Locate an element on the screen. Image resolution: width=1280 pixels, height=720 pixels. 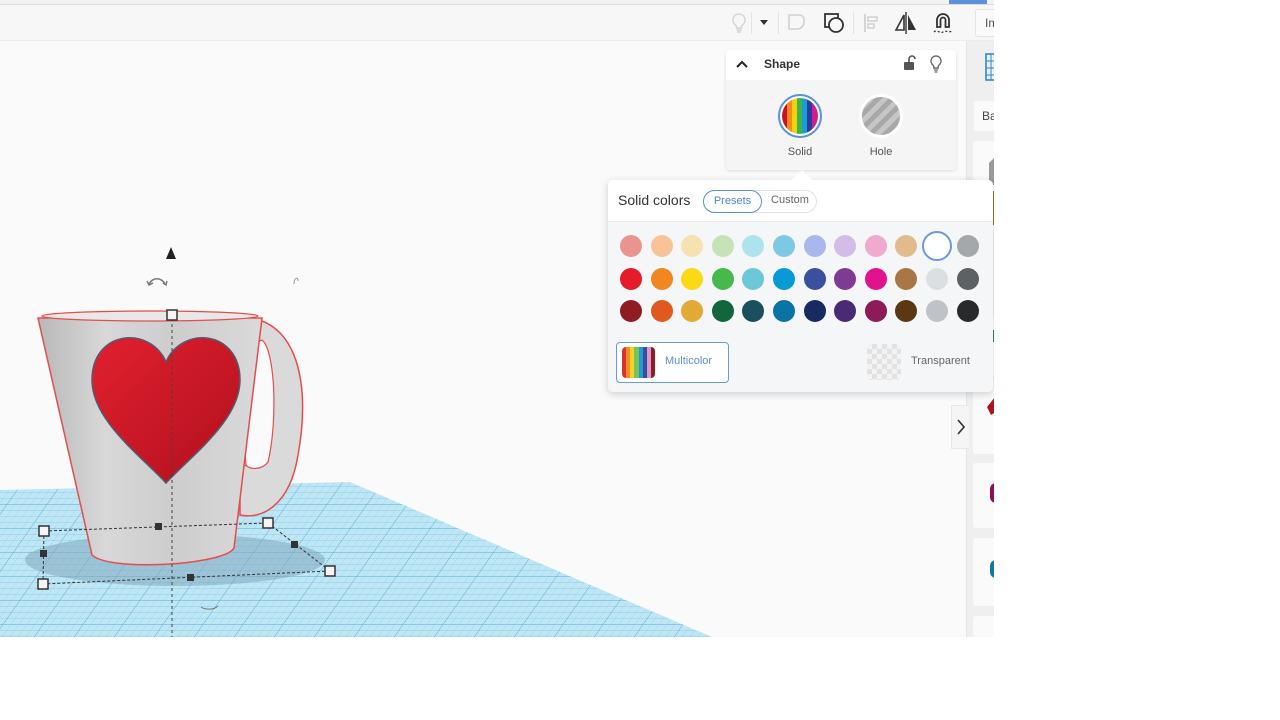
hole-swatch-icon is located at coordinates (881, 116).